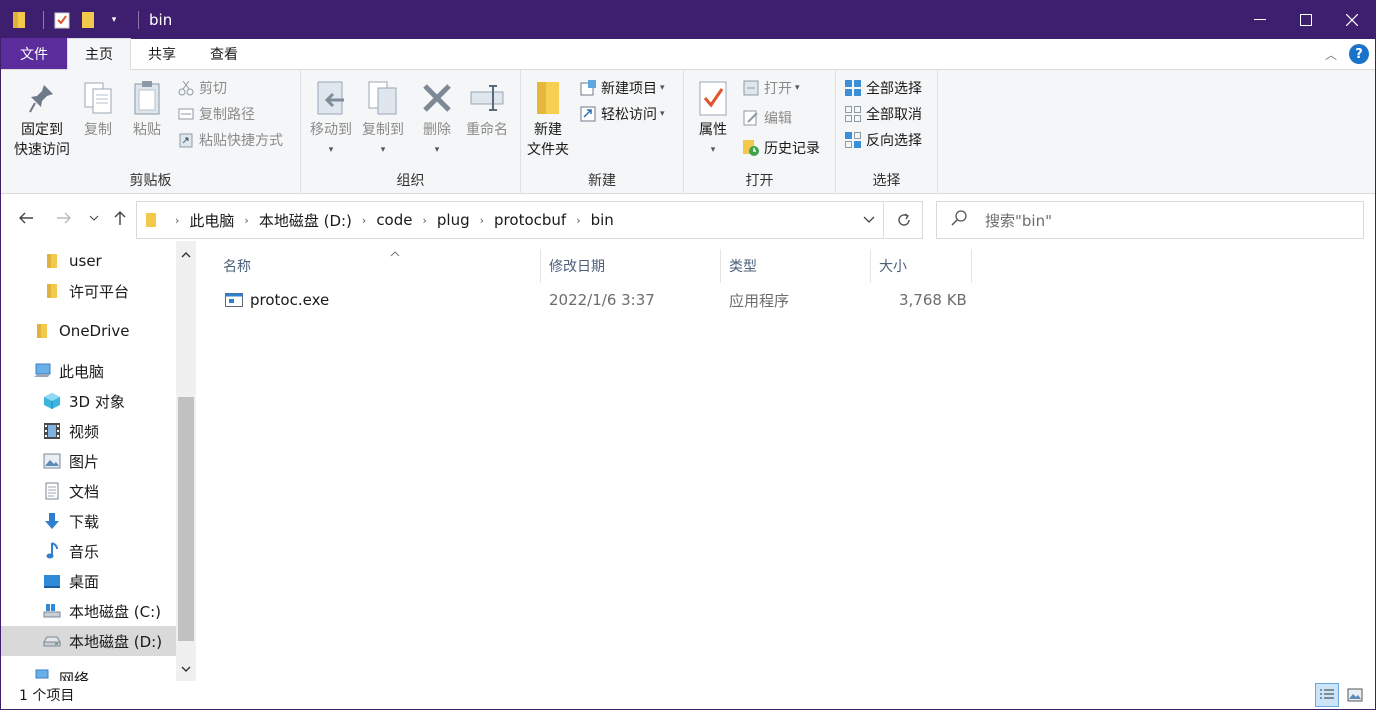  Describe the element at coordinates (52, 521) in the screenshot. I see `download-icon` at that location.